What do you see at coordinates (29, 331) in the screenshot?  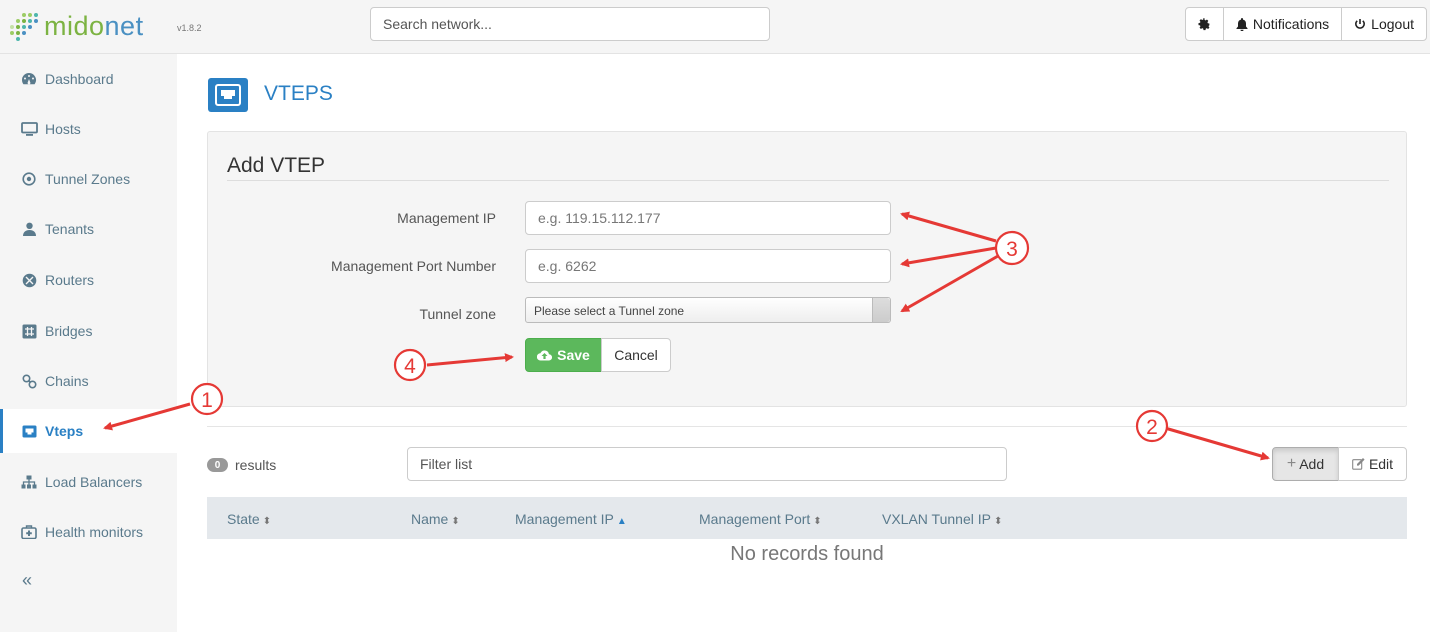 I see `bridge-icon` at bounding box center [29, 331].